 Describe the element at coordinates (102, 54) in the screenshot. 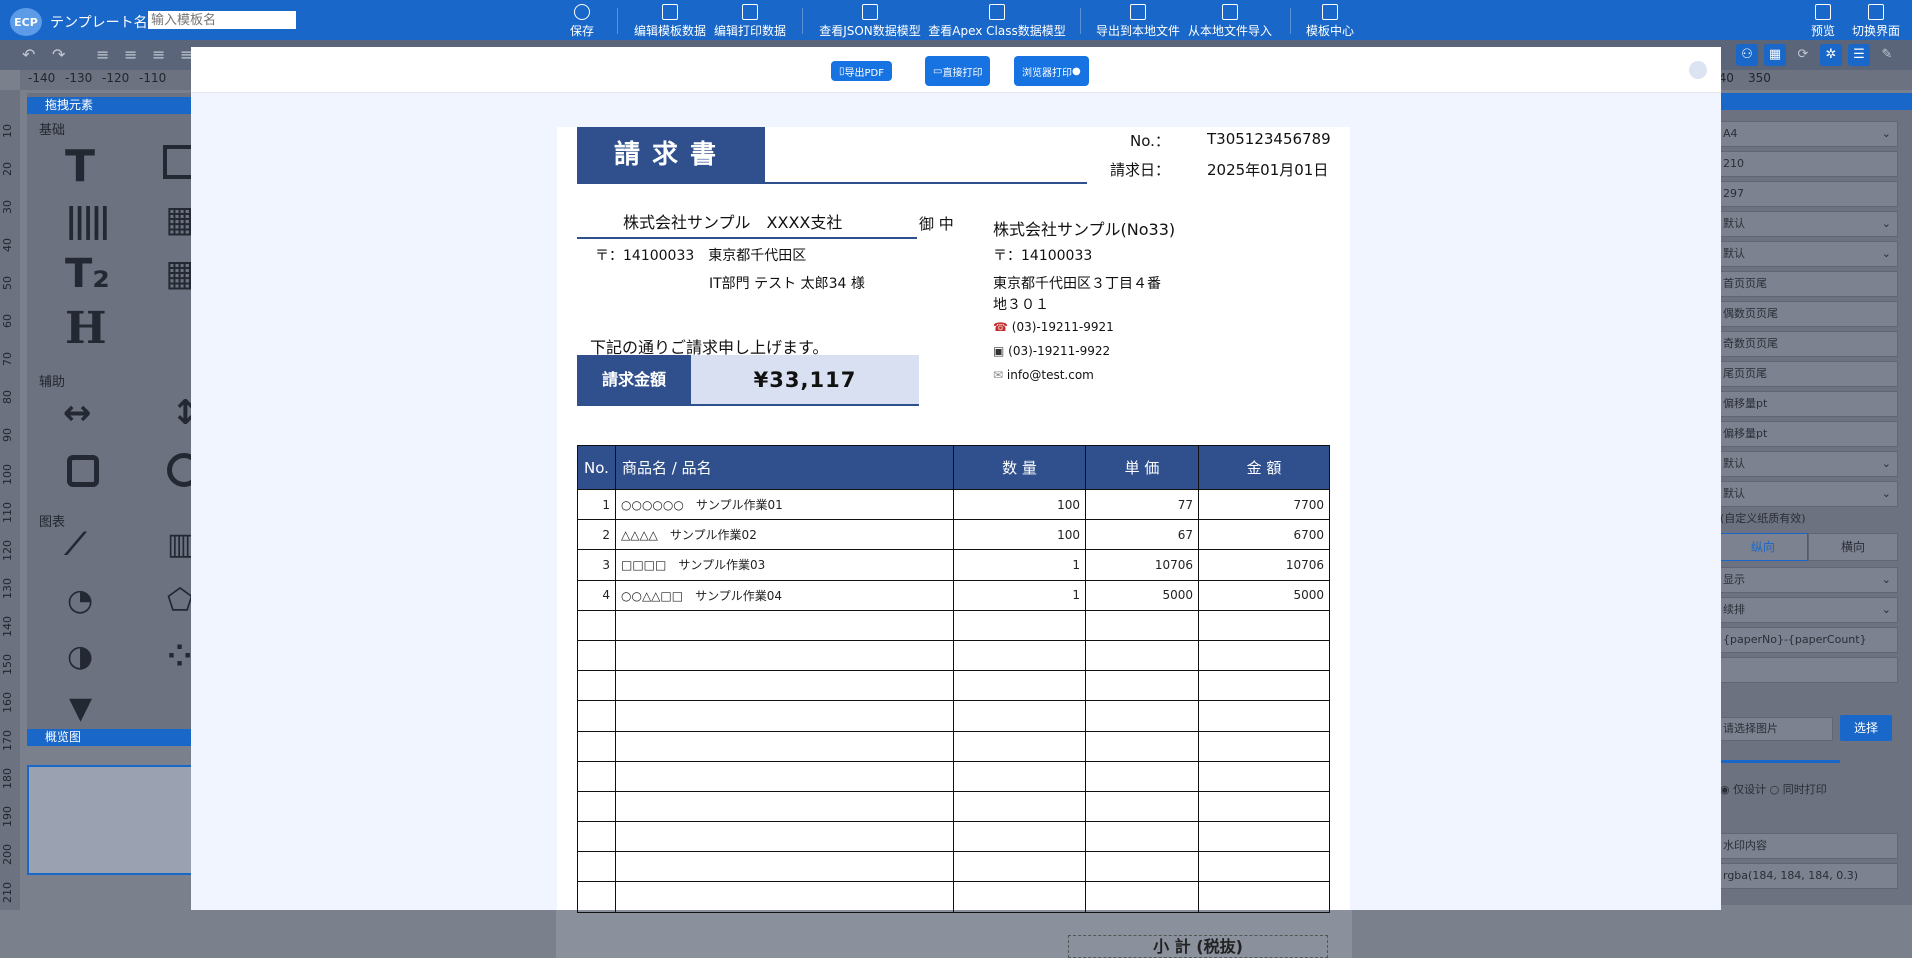

I see `align-left-icon: ≡` at that location.